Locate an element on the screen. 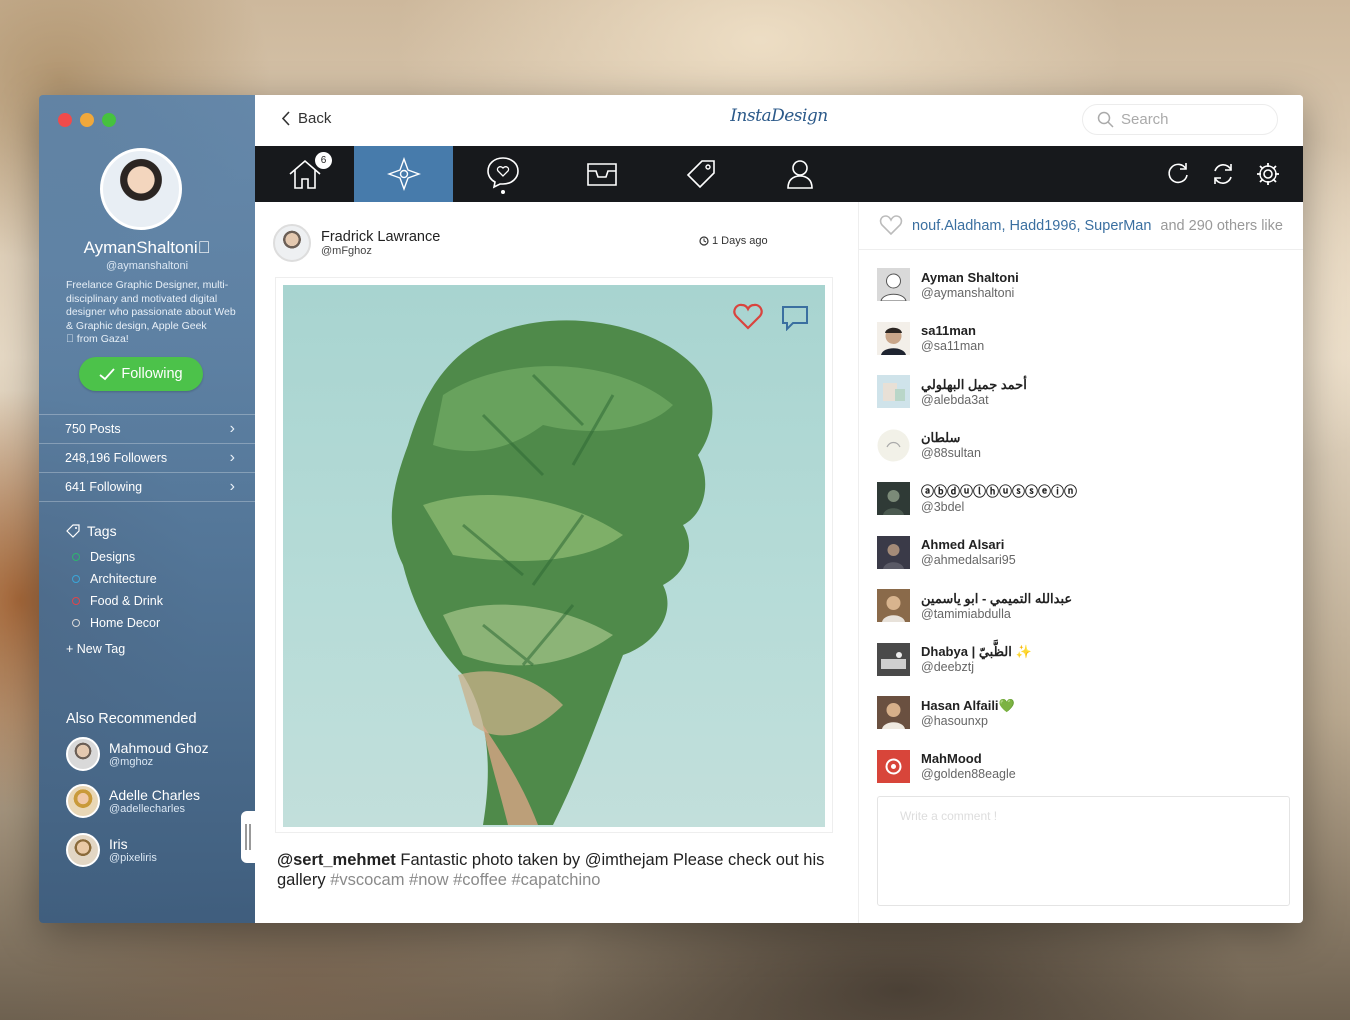  tag-item-architecture: Architecture is located at coordinates (117, 579).